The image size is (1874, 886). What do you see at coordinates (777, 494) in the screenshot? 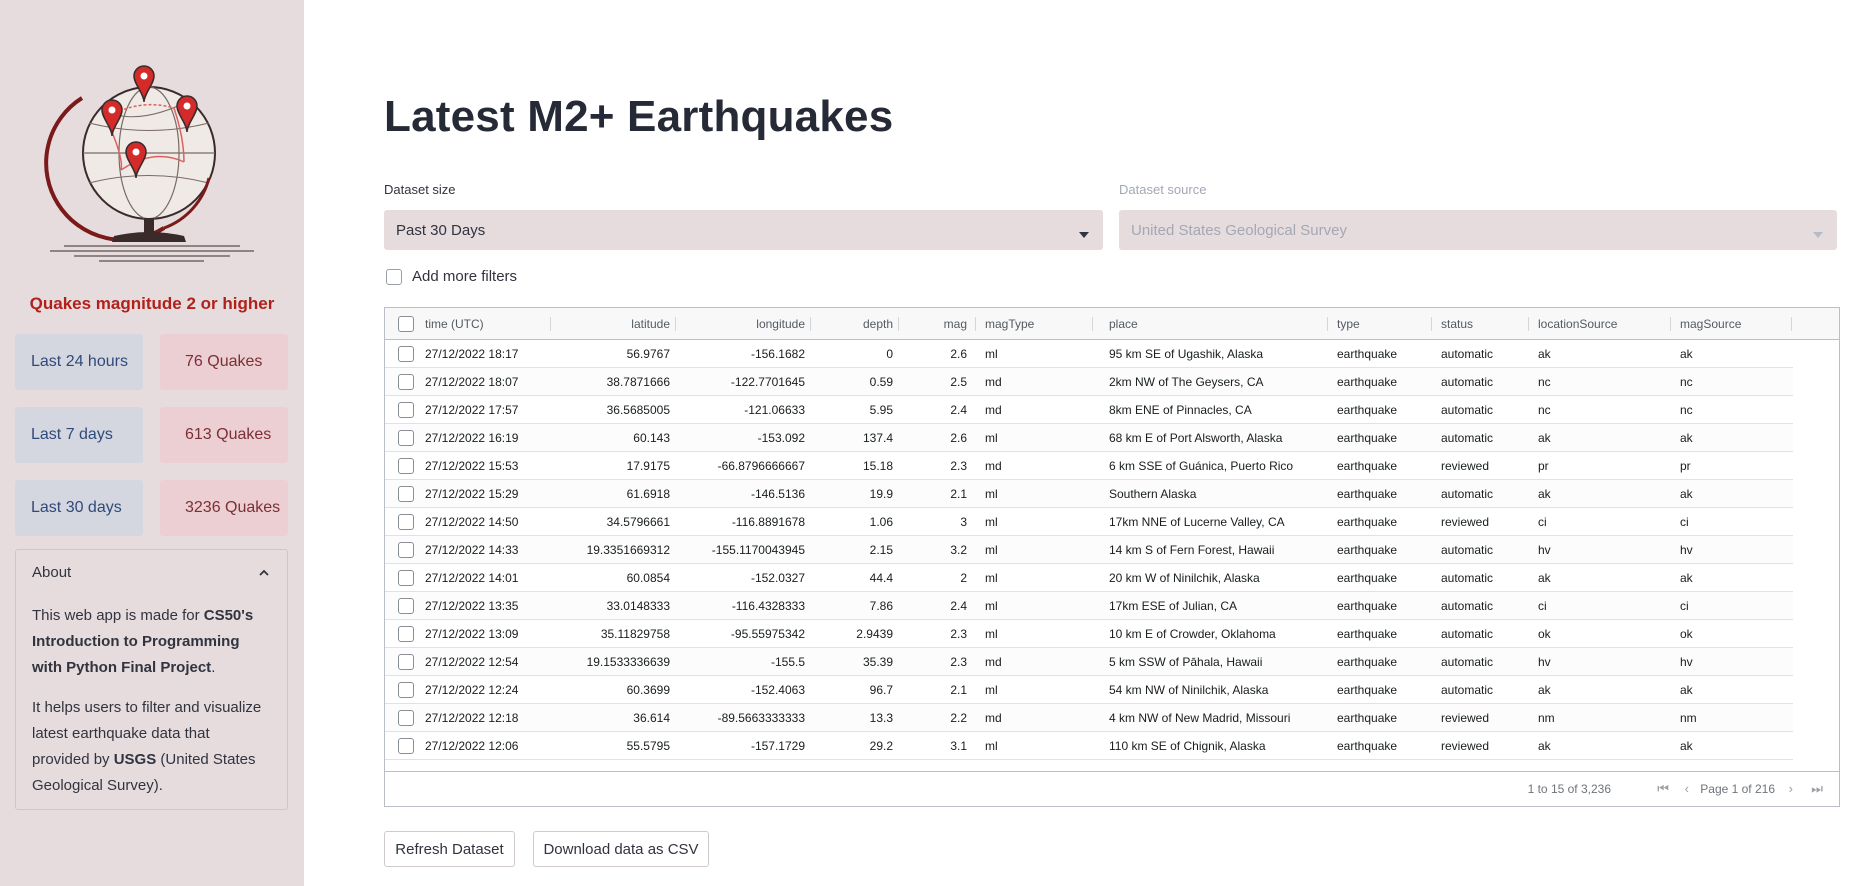
I see `cell-longitude: -146.5136` at bounding box center [777, 494].